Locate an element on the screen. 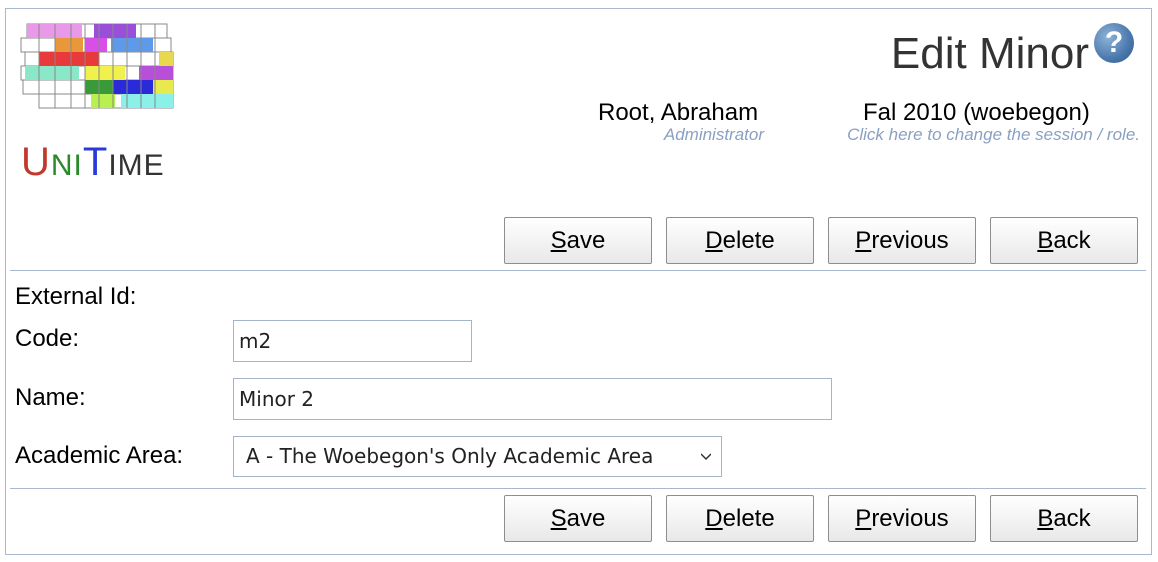 The height and width of the screenshot is (562, 1158). unitime-logo: UNITIME is located at coordinates (101, 107).